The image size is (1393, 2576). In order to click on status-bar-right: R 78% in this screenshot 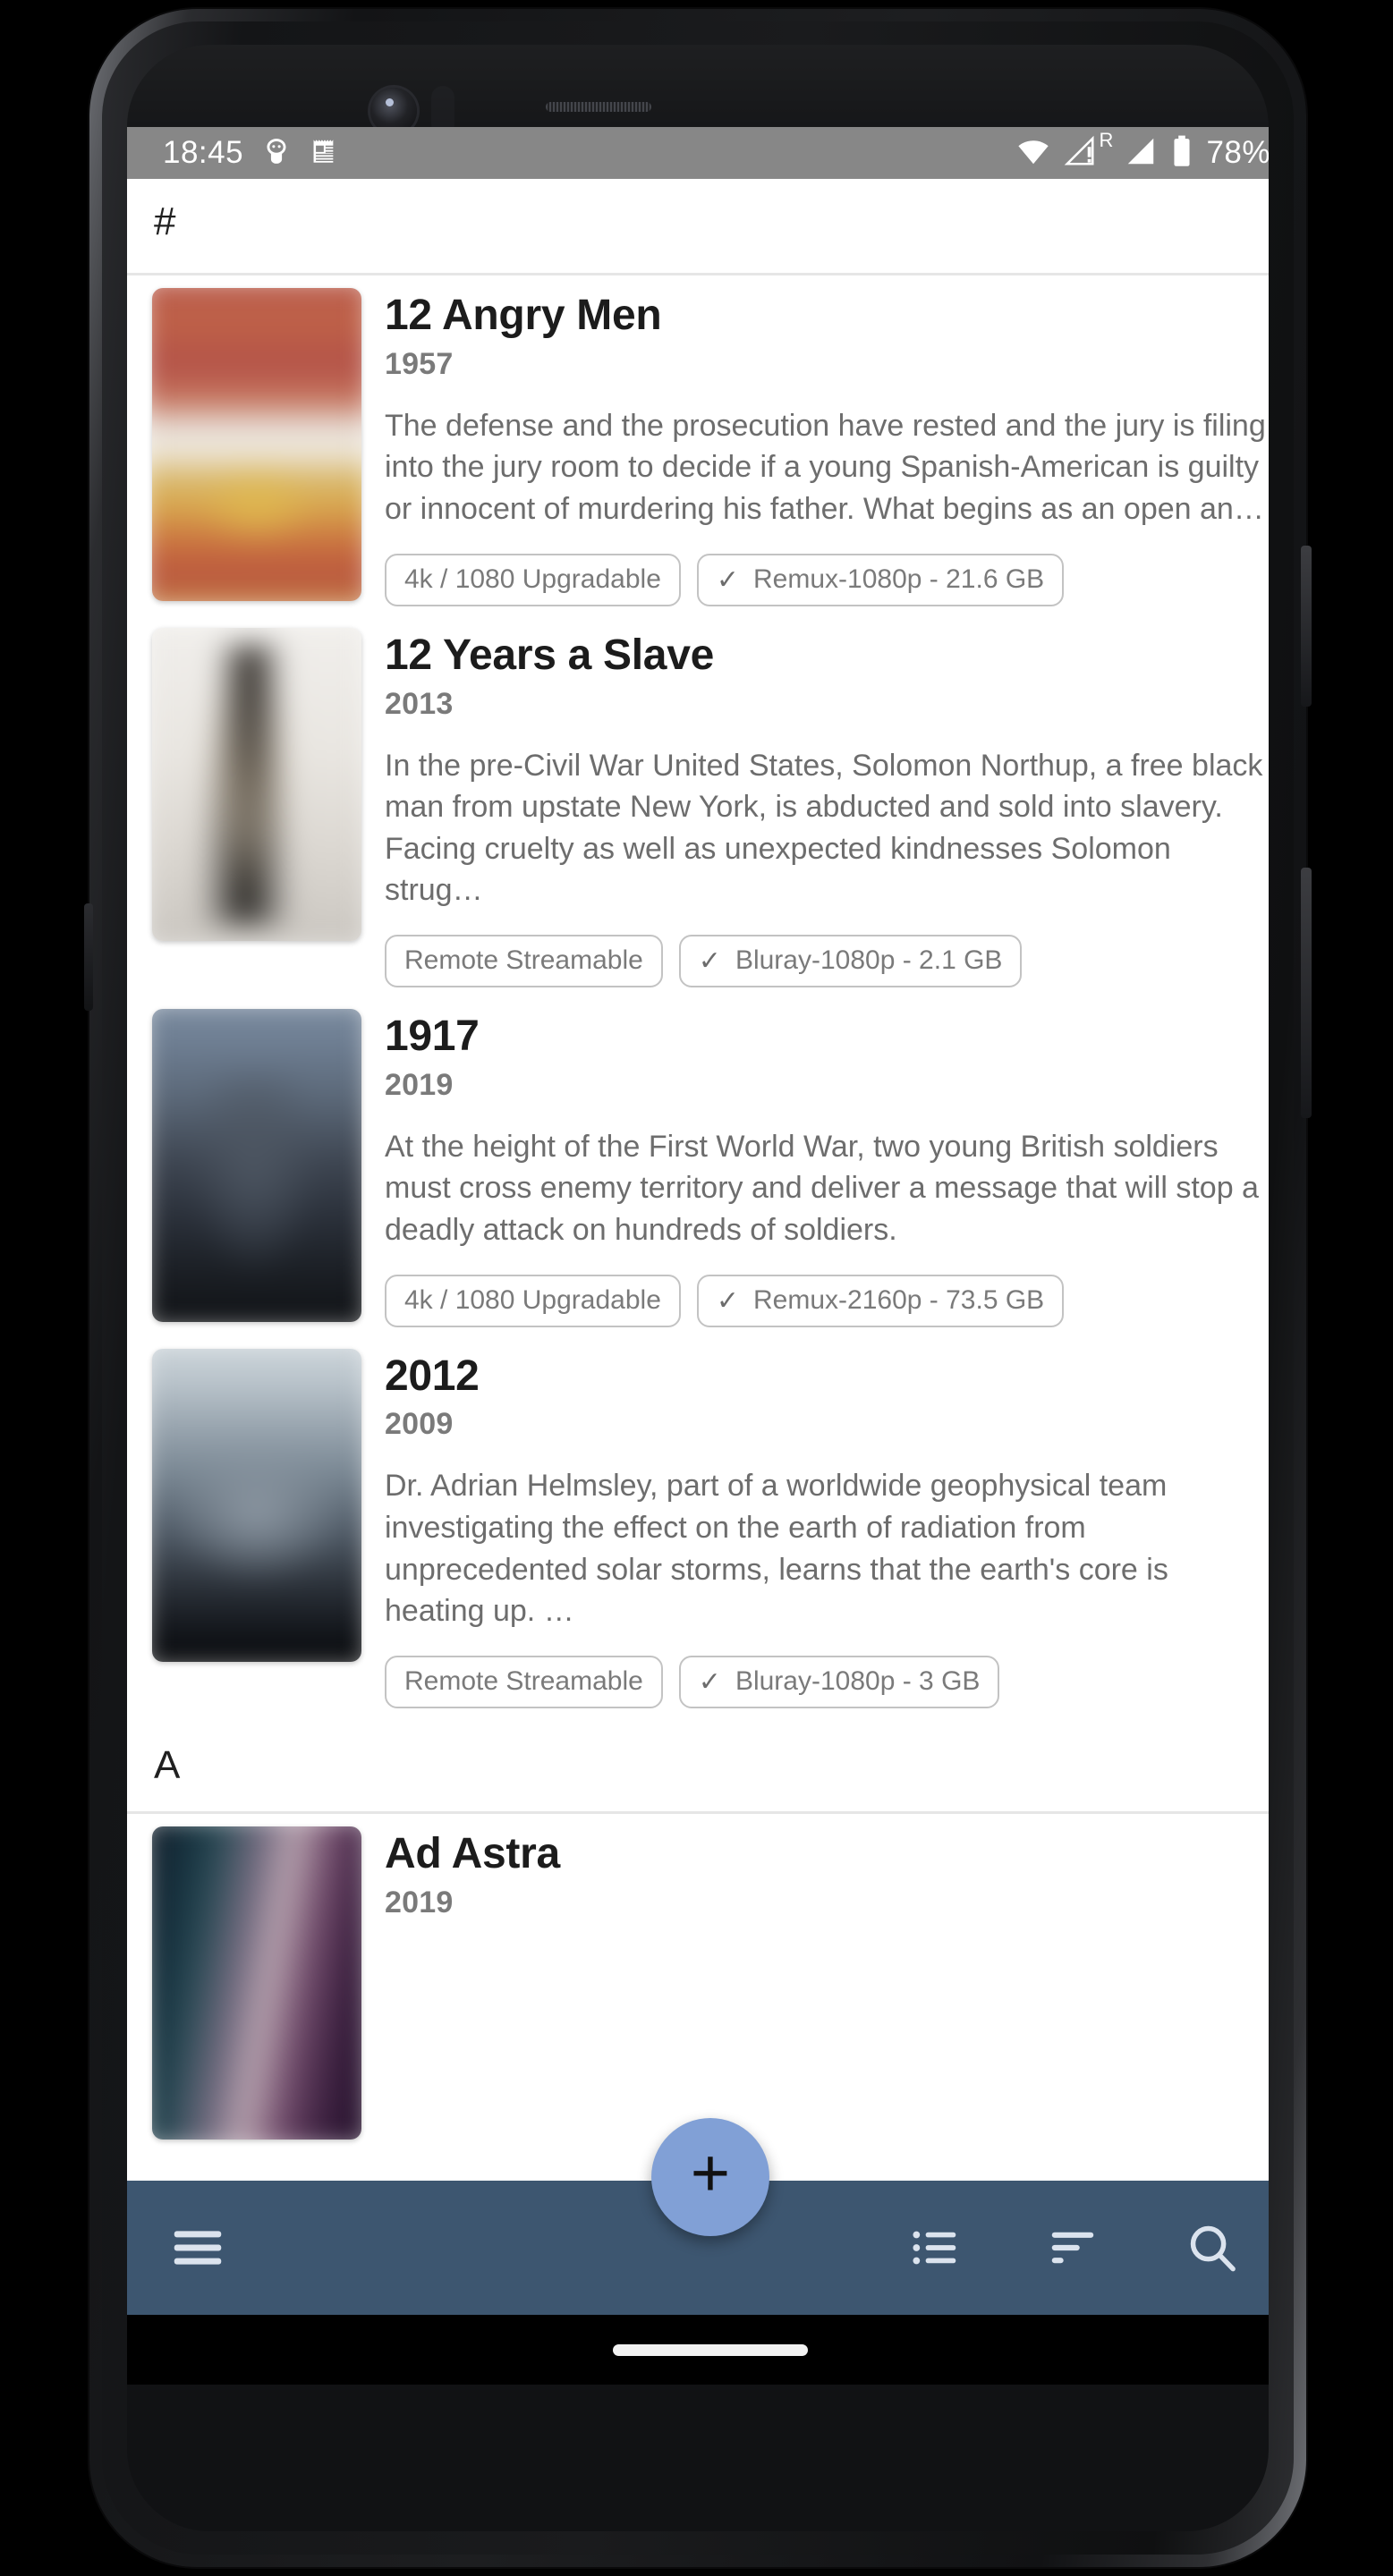, I will do `click(1142, 151)`.